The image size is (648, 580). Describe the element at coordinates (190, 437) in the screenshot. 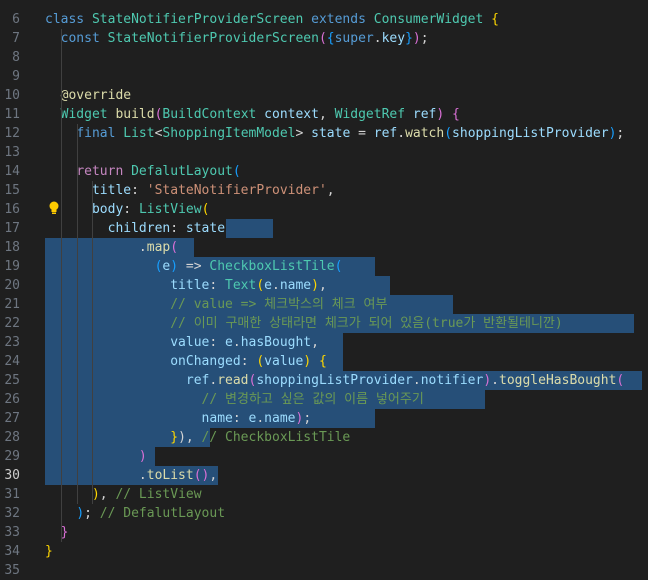

I see `code-token: ),` at that location.